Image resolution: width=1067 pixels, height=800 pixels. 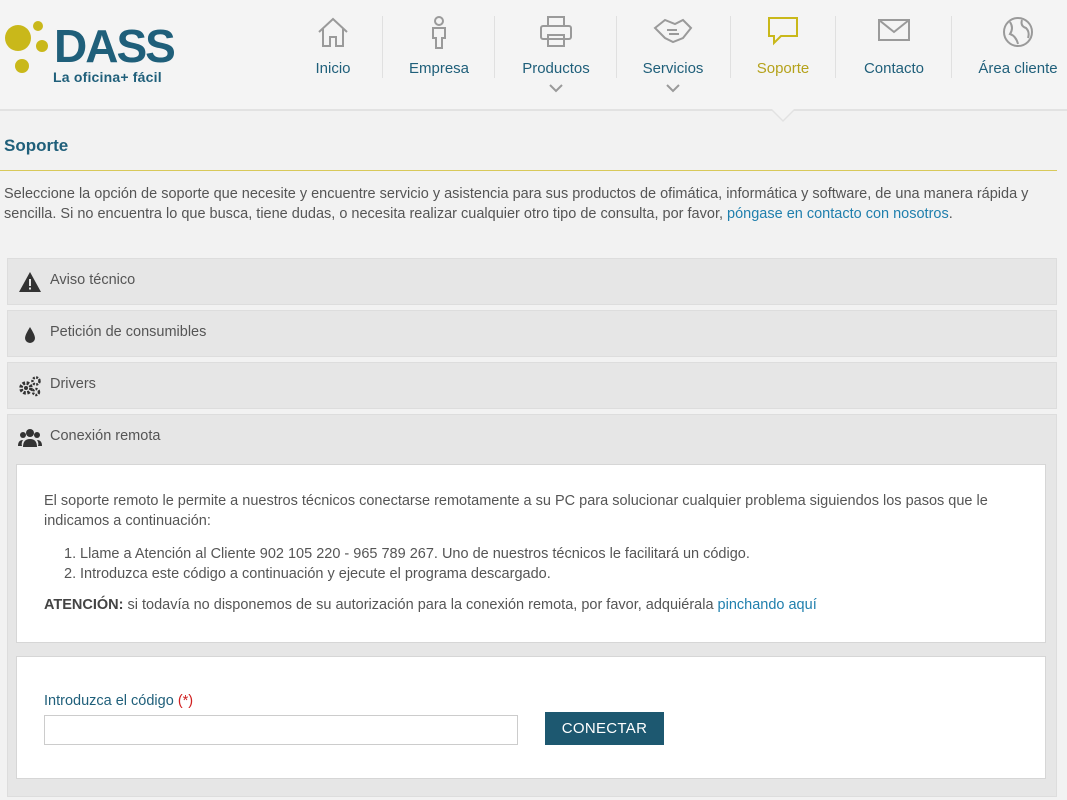 What do you see at coordinates (73, 384) in the screenshot?
I see `accordion-label: Drivers` at bounding box center [73, 384].